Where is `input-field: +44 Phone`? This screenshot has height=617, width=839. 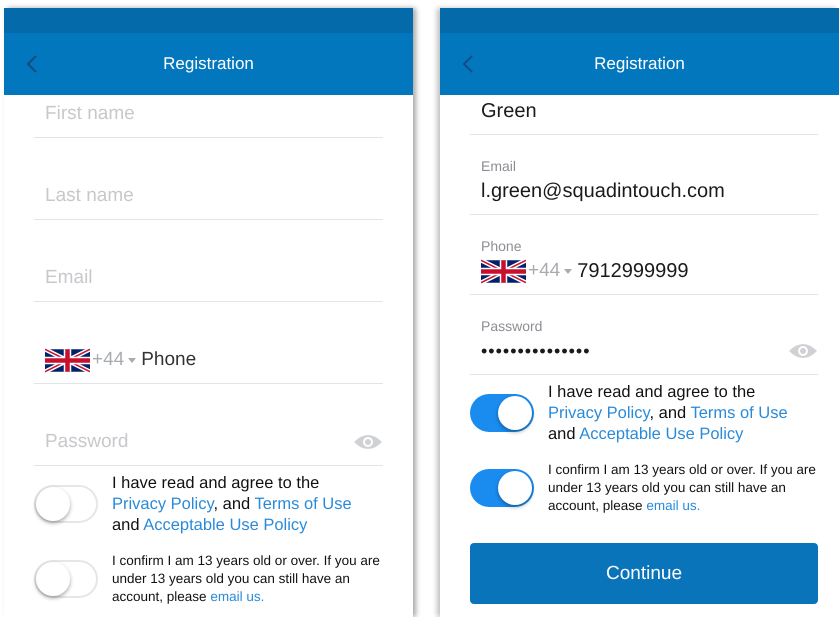 input-field: +44 Phone is located at coordinates (208, 343).